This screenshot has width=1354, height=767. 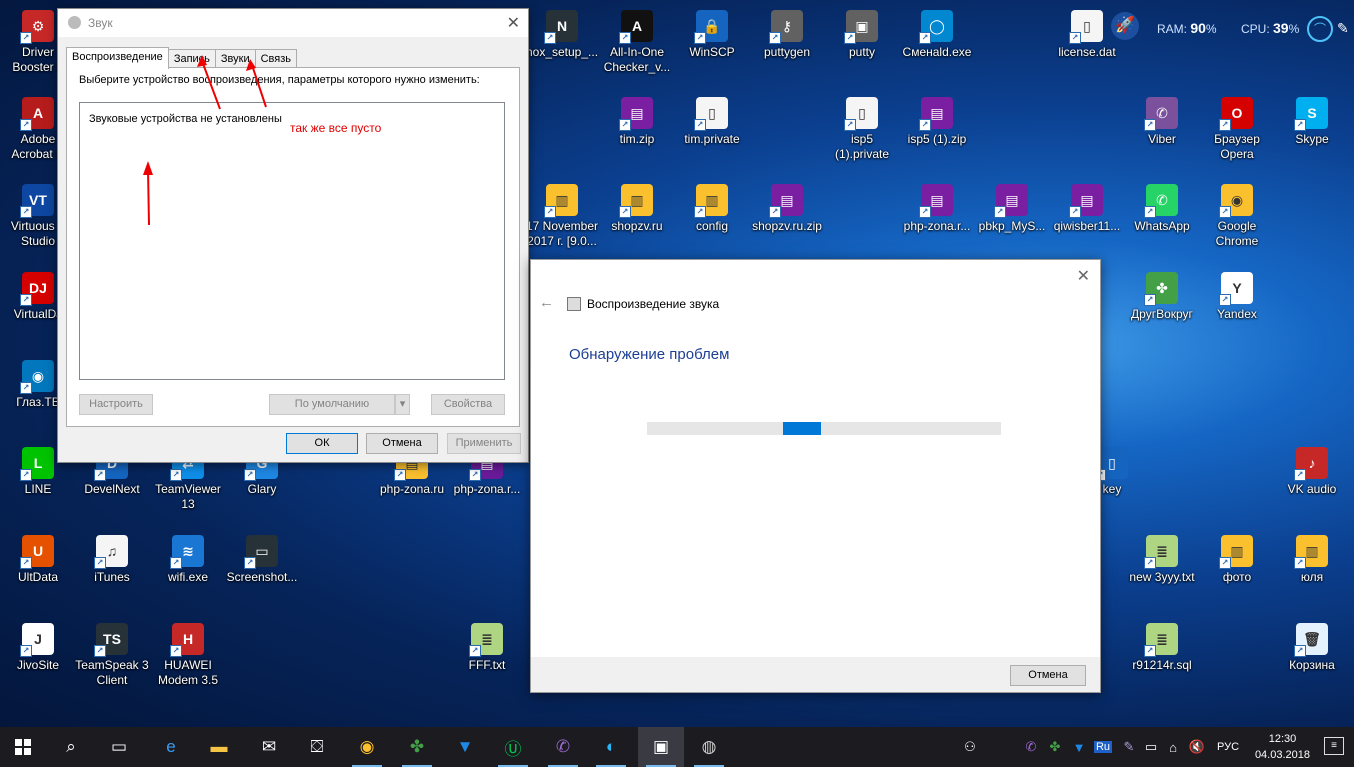 I want to click on desktop-icon-korzina: 🗑 ↗ Корзина, so click(x=1312, y=648).